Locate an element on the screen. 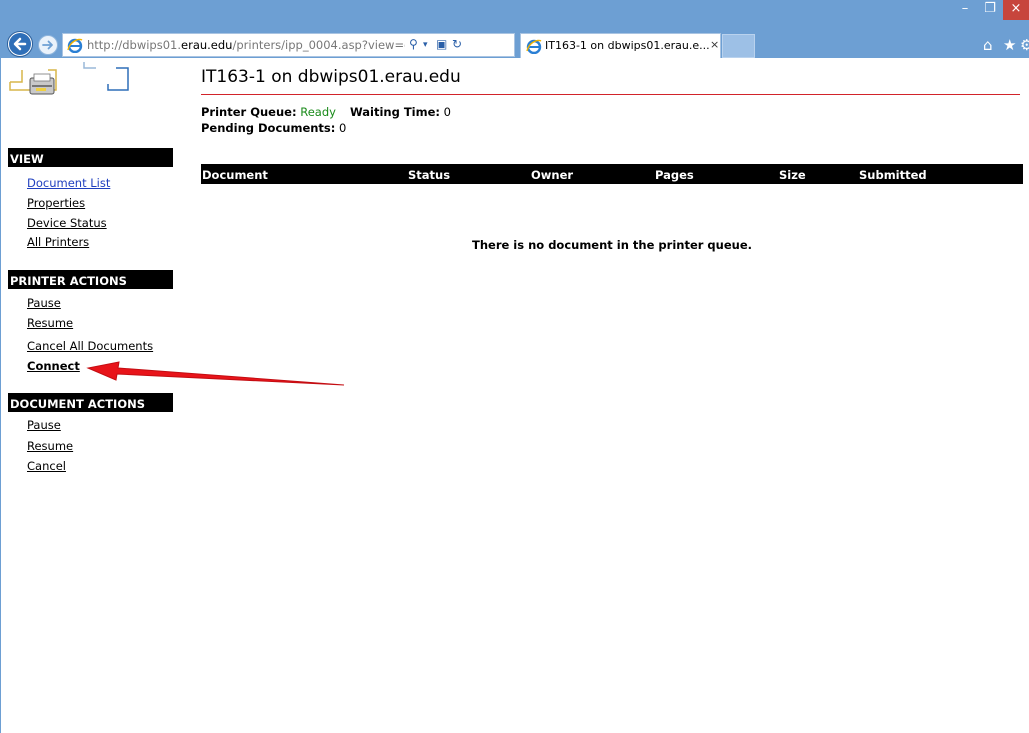  waiting-time-value: 0 is located at coordinates (447, 112).